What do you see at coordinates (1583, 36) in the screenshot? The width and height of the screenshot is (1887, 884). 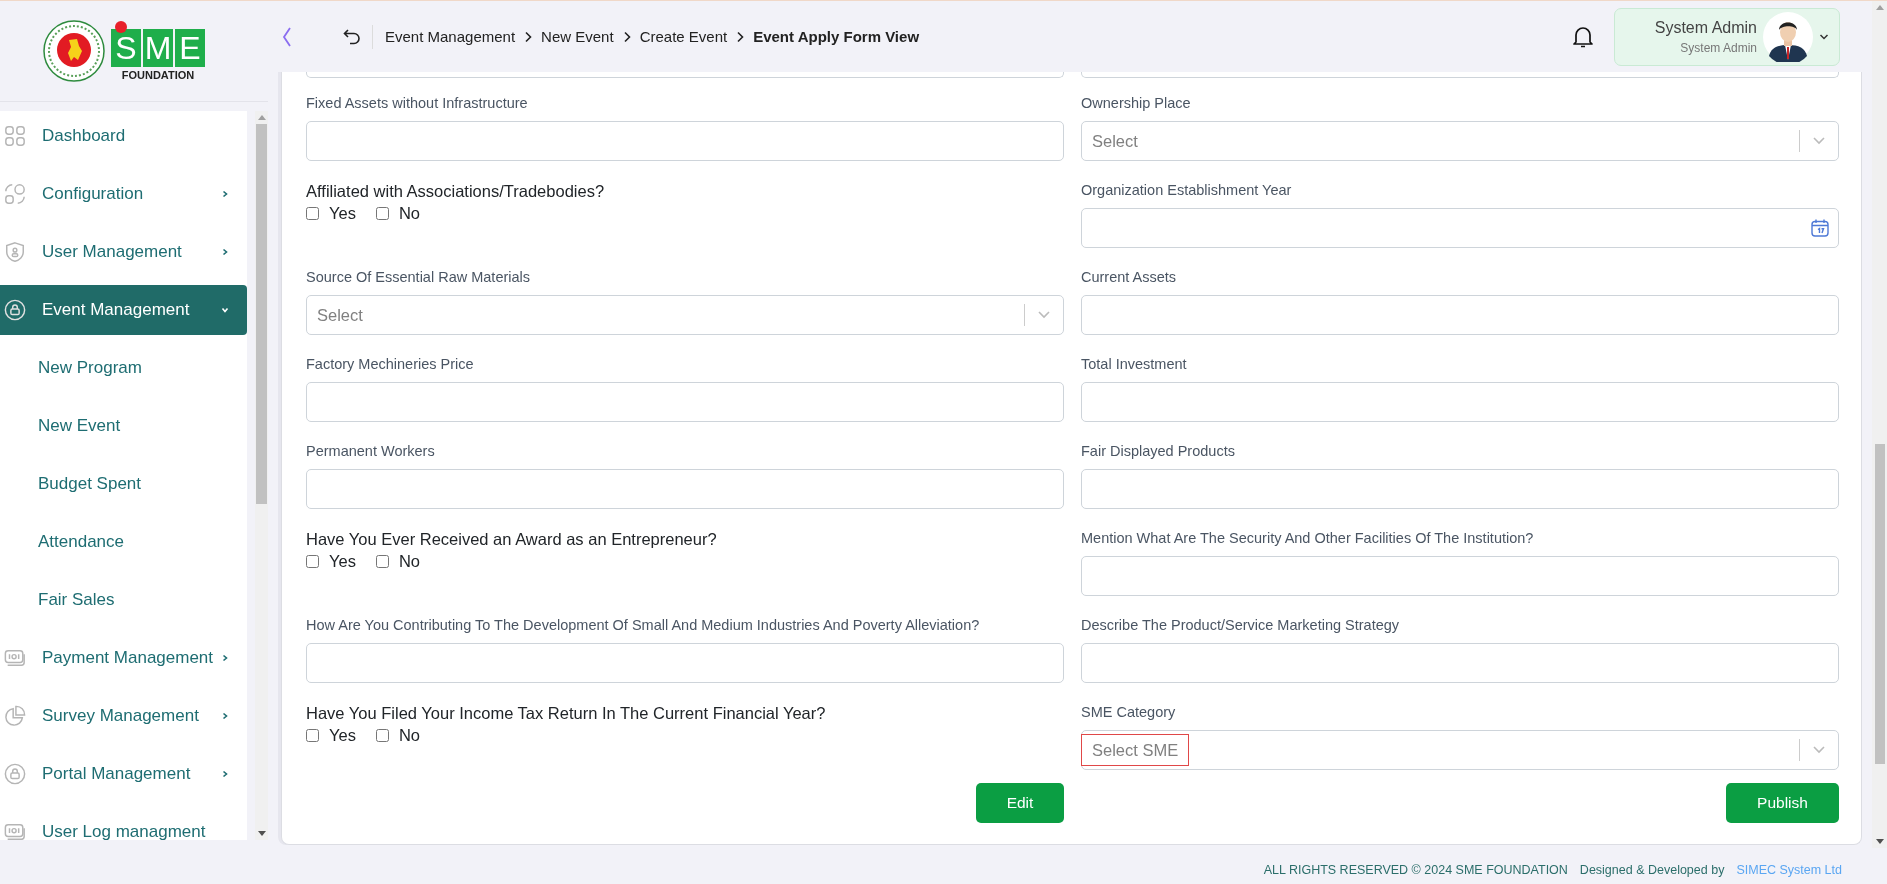 I see `bell-icon` at bounding box center [1583, 36].